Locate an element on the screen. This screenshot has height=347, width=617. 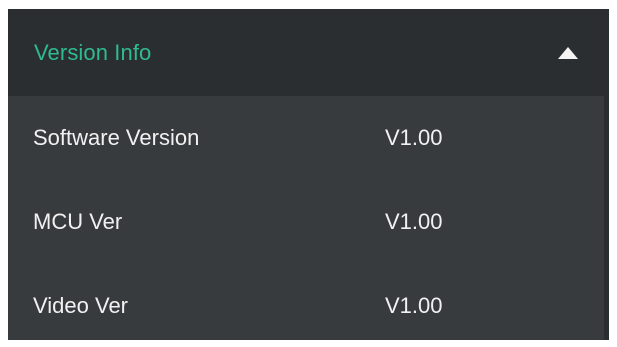
scrollbar-track is located at coordinates (606, 174).